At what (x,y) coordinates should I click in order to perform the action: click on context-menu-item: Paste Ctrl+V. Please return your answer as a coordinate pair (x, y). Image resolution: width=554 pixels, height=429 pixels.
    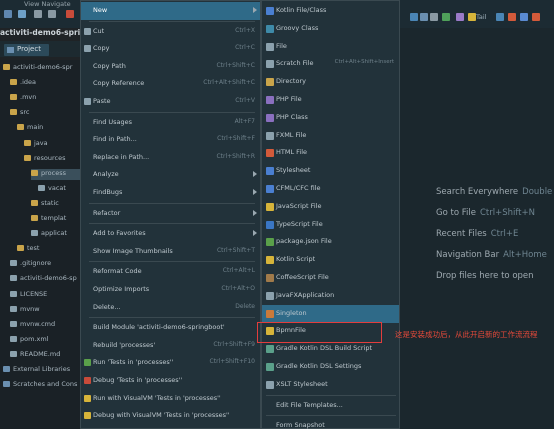
    Looking at the image, I should click on (170, 102).